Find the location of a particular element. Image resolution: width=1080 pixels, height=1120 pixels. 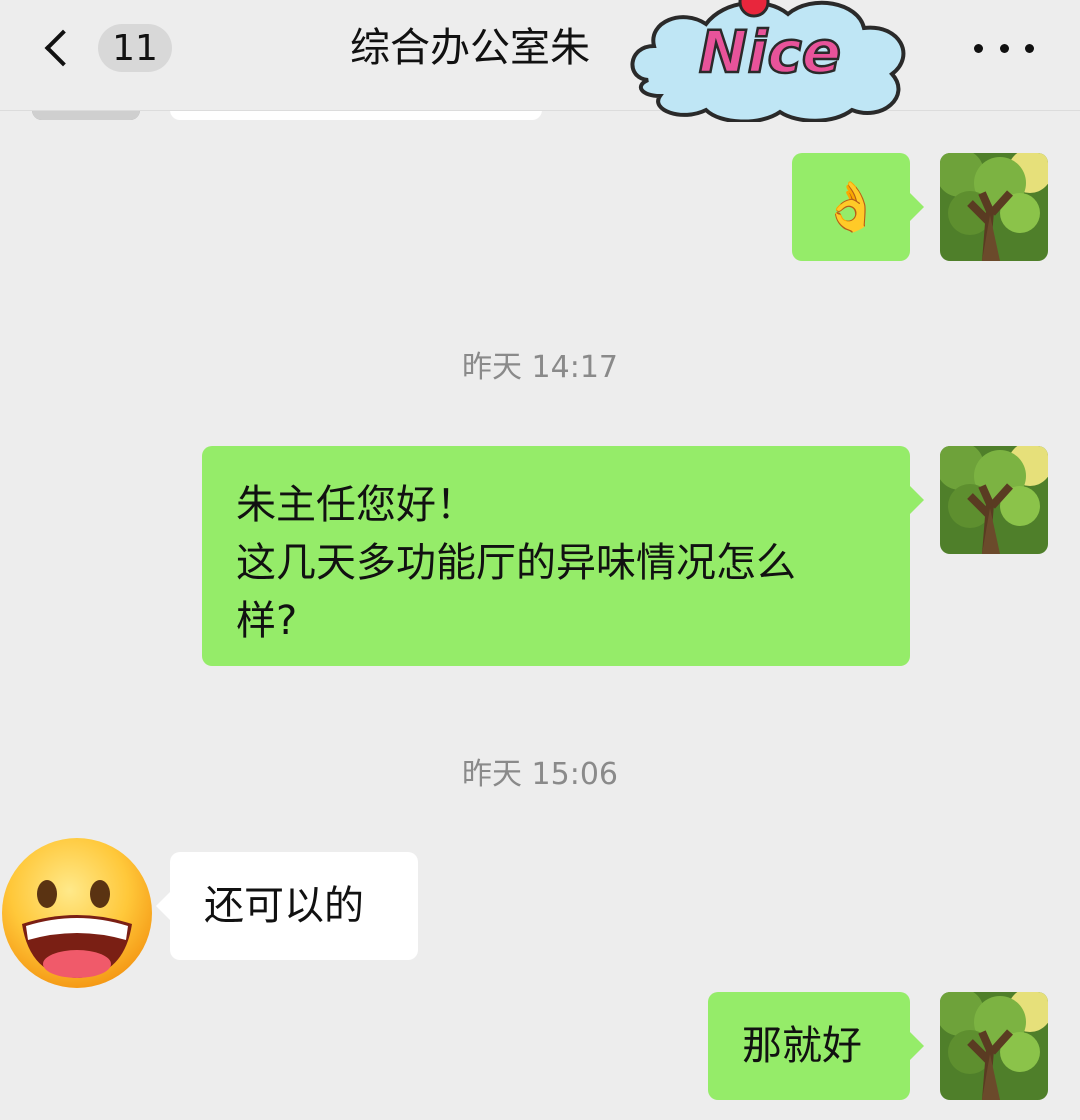

chat-title: 综合办公室朱 is located at coordinates (470, 48).